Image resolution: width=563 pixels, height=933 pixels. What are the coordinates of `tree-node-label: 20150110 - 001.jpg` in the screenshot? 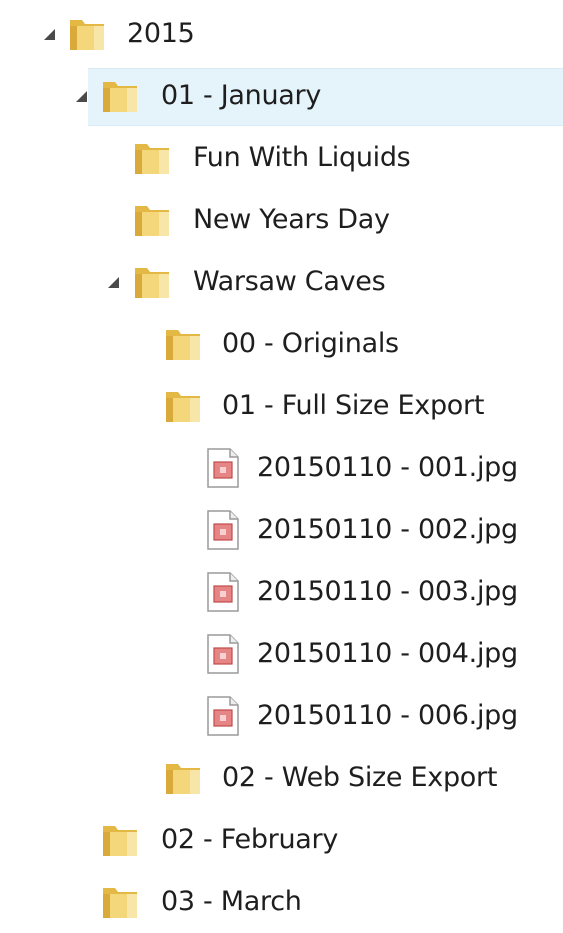 It's located at (387, 467).